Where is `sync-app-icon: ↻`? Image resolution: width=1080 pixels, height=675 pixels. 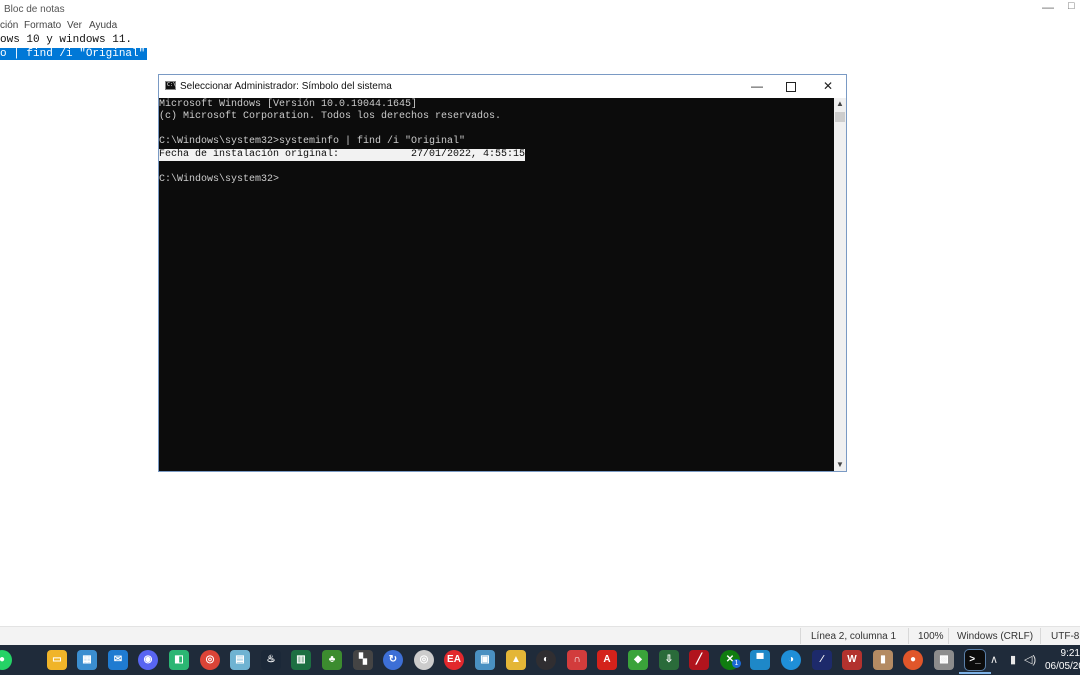 sync-app-icon: ↻ is located at coordinates (393, 660).